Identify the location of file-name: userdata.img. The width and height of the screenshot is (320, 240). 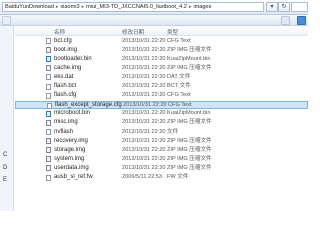
(71, 167).